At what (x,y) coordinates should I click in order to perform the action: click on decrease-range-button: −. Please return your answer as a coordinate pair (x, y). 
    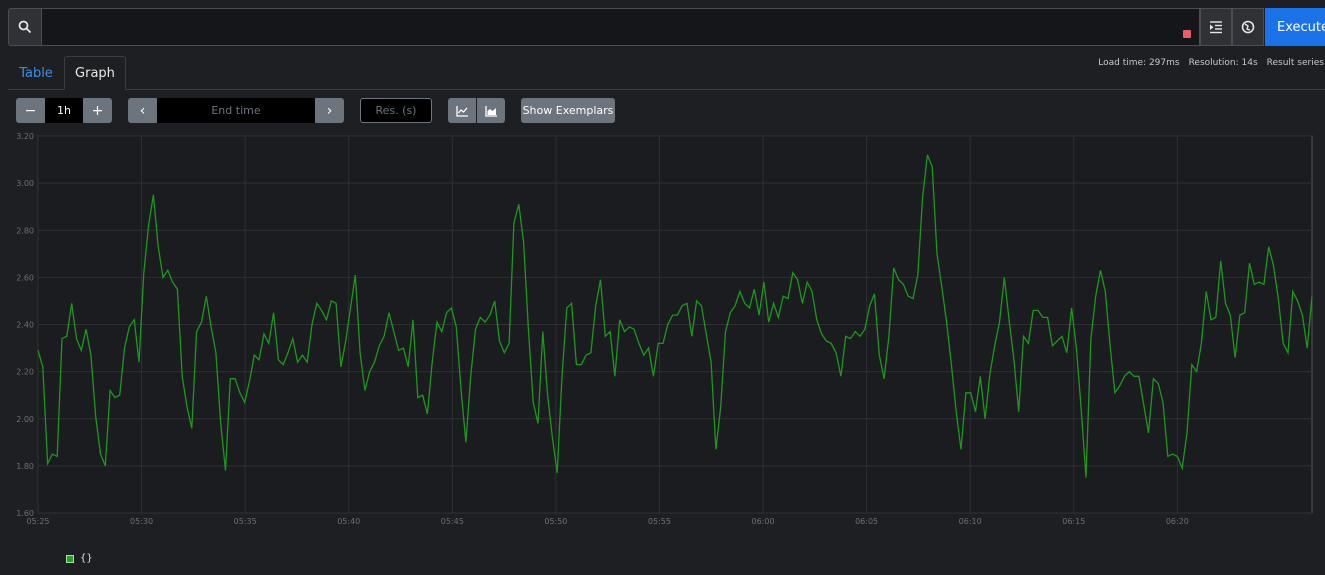
    Looking at the image, I should click on (30, 110).